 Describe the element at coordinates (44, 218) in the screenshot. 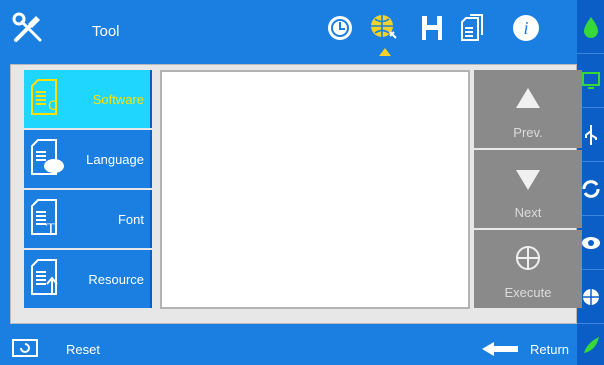

I see `document-font-icon: T` at that location.